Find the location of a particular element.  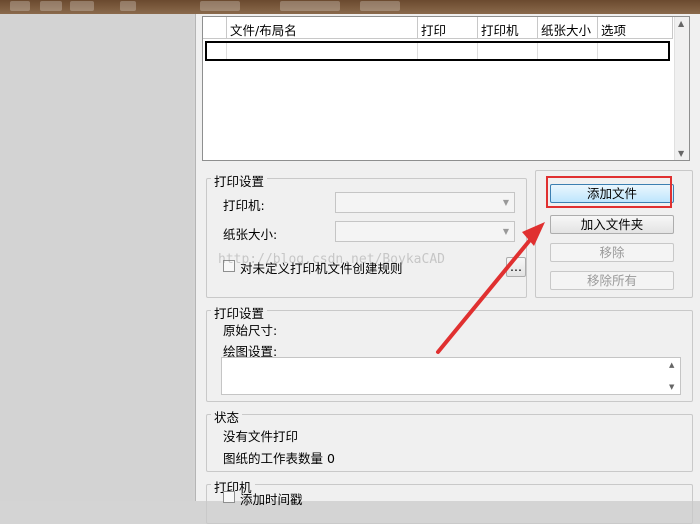

annotation-arrow-icon is located at coordinates (490, 288).